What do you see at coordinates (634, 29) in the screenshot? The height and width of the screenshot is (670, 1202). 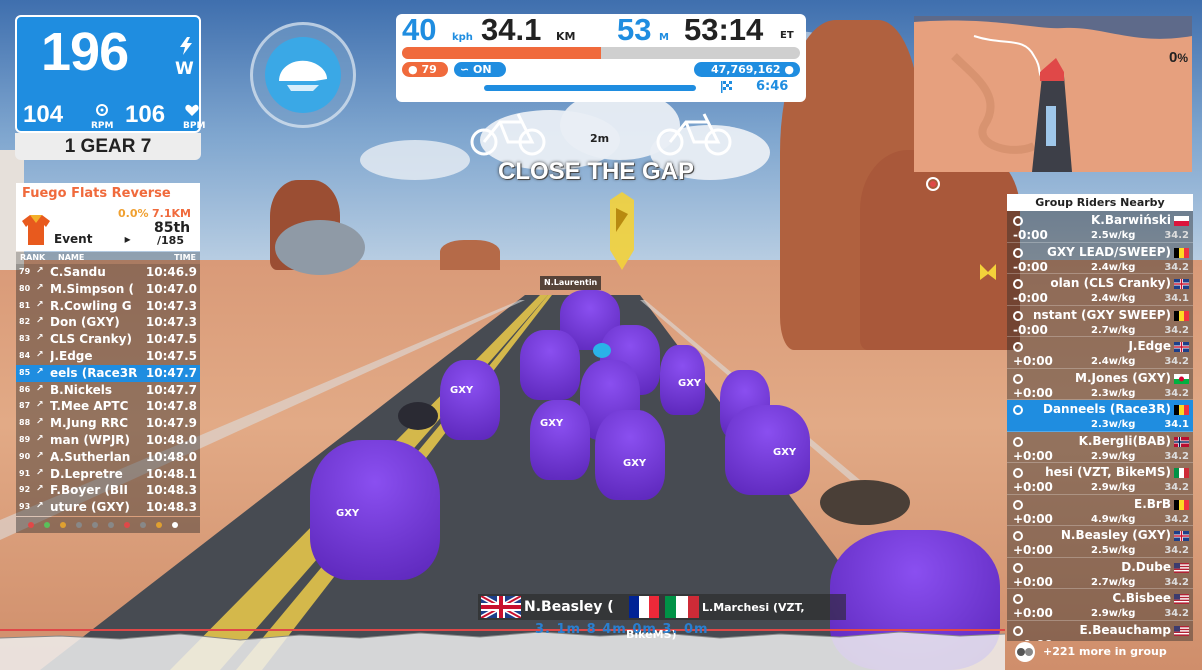 I see `elevation-value: 53` at bounding box center [634, 29].